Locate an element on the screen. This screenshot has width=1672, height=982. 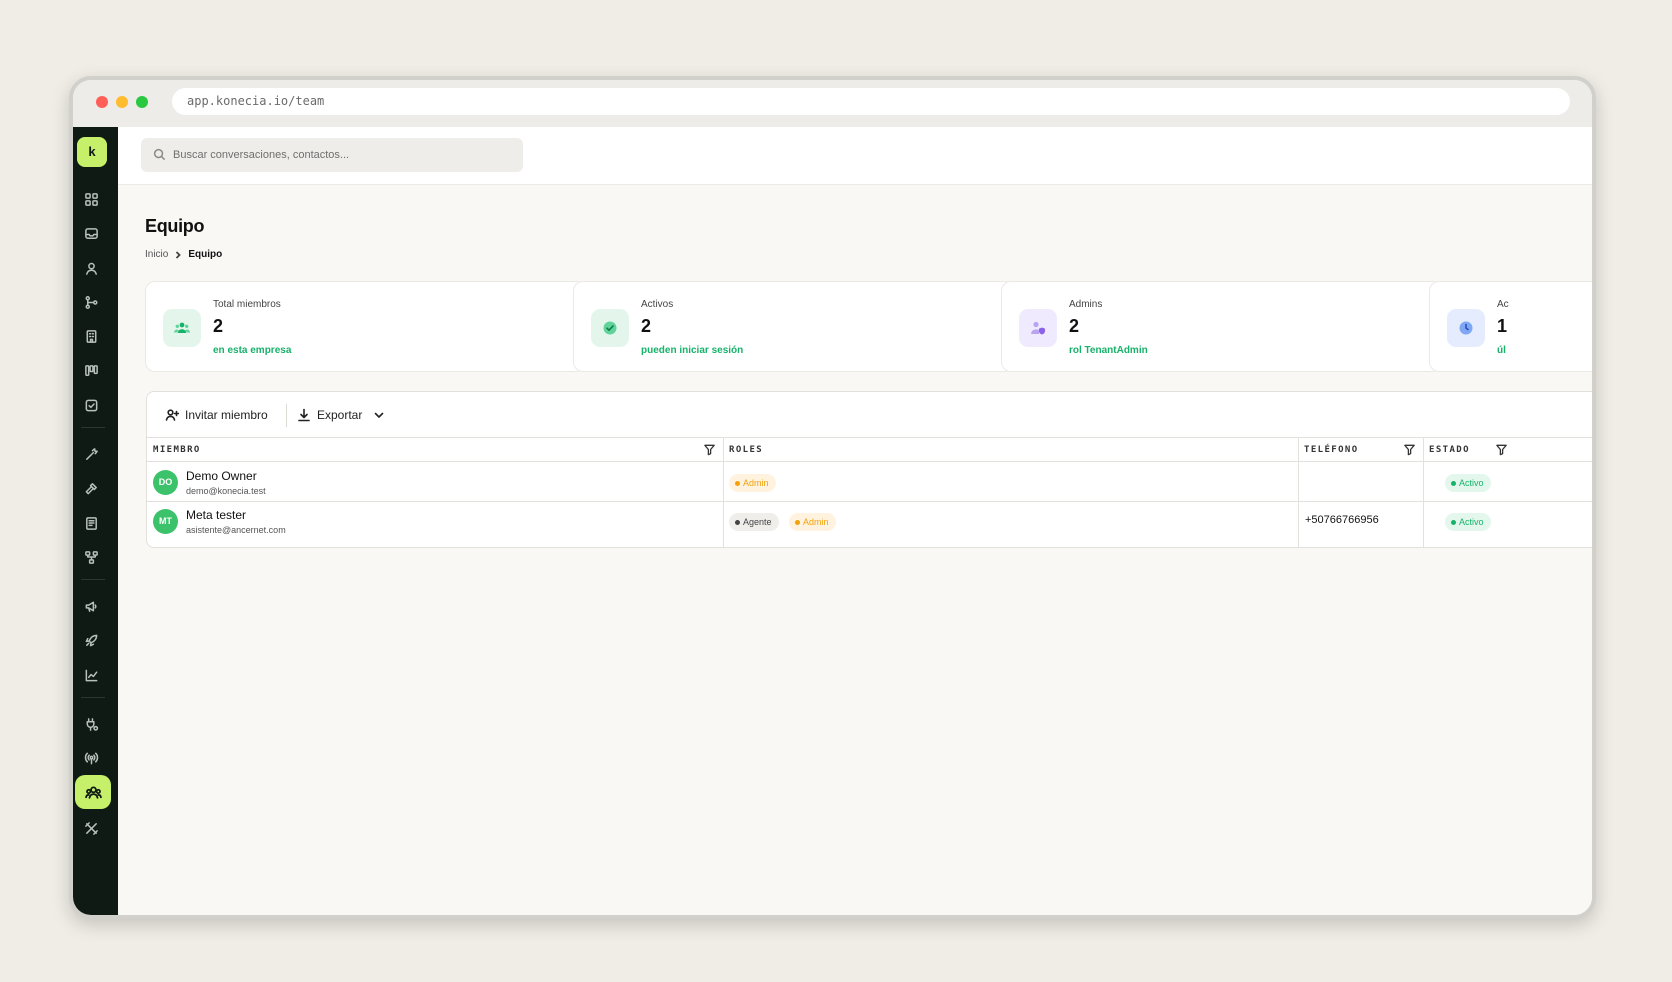
invite-member-button: Invitar miembro is located at coordinates (216, 415).